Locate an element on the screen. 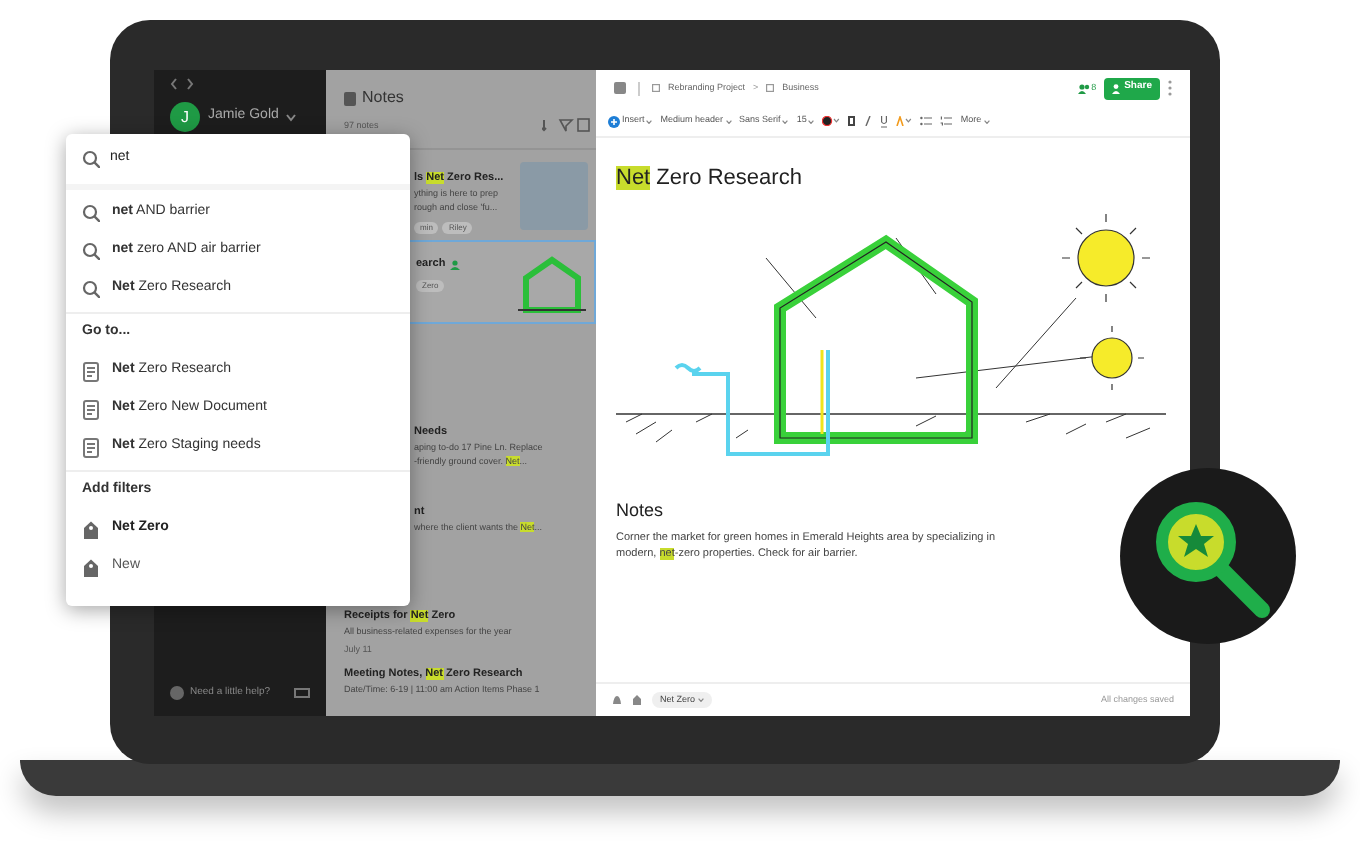  note-title: Net Zero Research is located at coordinates (710, 178).